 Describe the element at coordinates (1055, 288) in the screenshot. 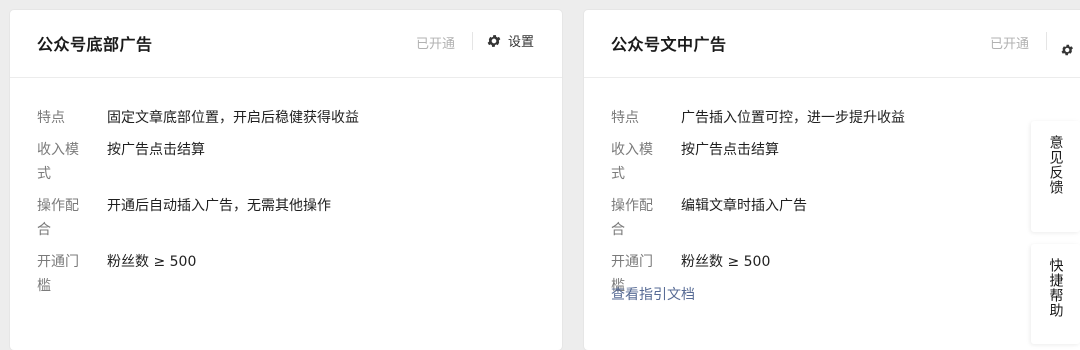

I see `quick-help-label: 快捷帮助` at that location.